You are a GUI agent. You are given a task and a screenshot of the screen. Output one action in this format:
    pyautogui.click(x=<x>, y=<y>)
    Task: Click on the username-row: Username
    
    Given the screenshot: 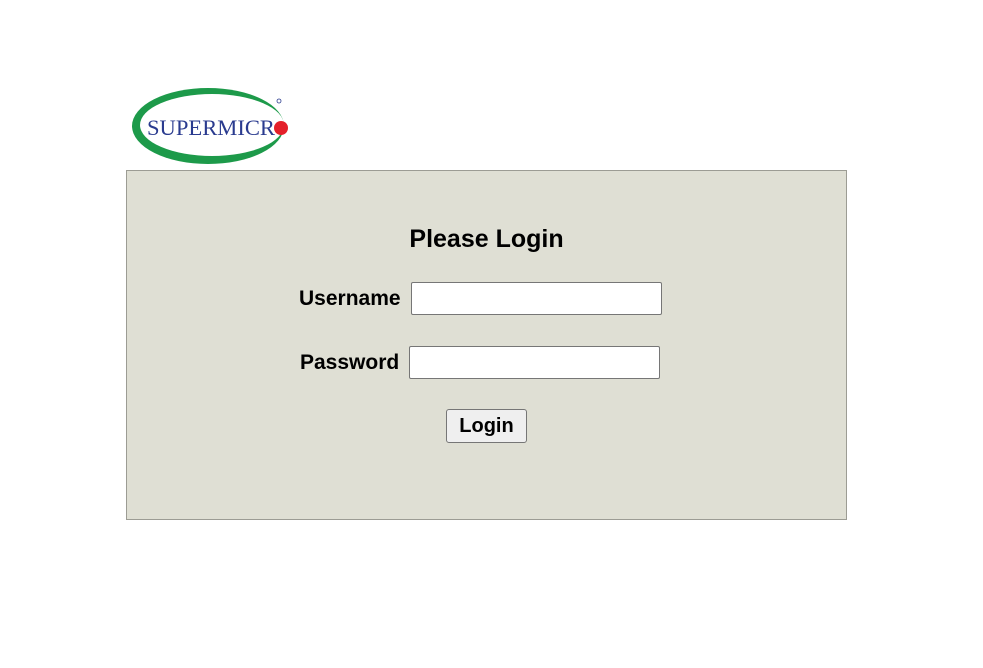 What is the action you would take?
    pyautogui.click(x=480, y=298)
    